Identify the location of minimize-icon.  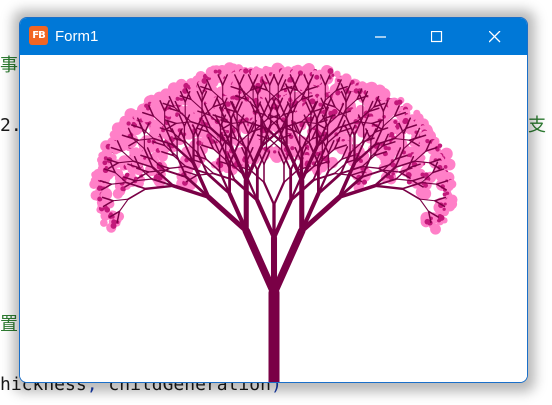
(380, 37).